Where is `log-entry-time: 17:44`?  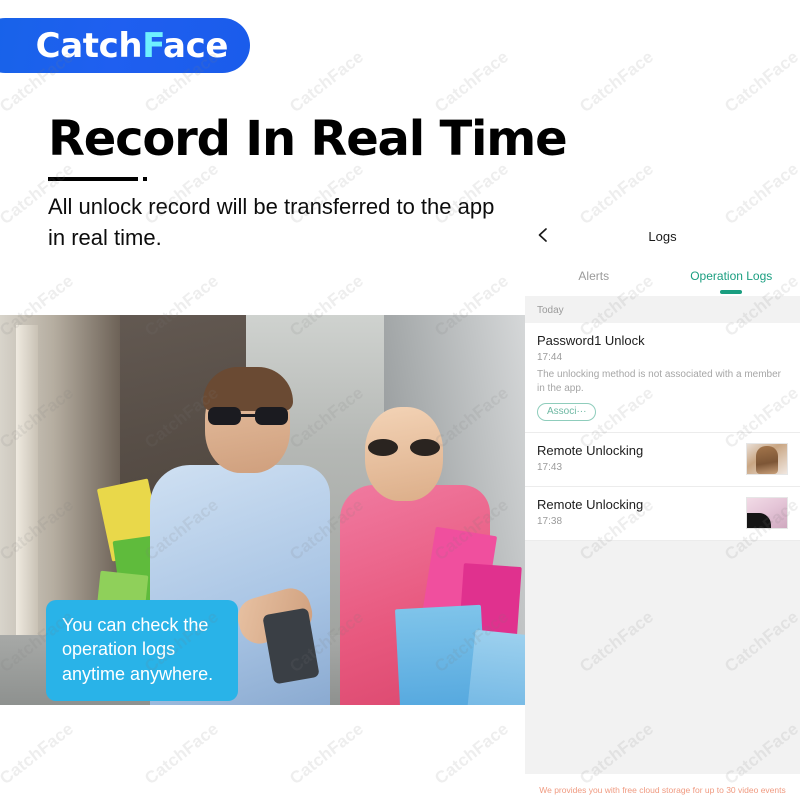 log-entry-time: 17:44 is located at coordinates (550, 357).